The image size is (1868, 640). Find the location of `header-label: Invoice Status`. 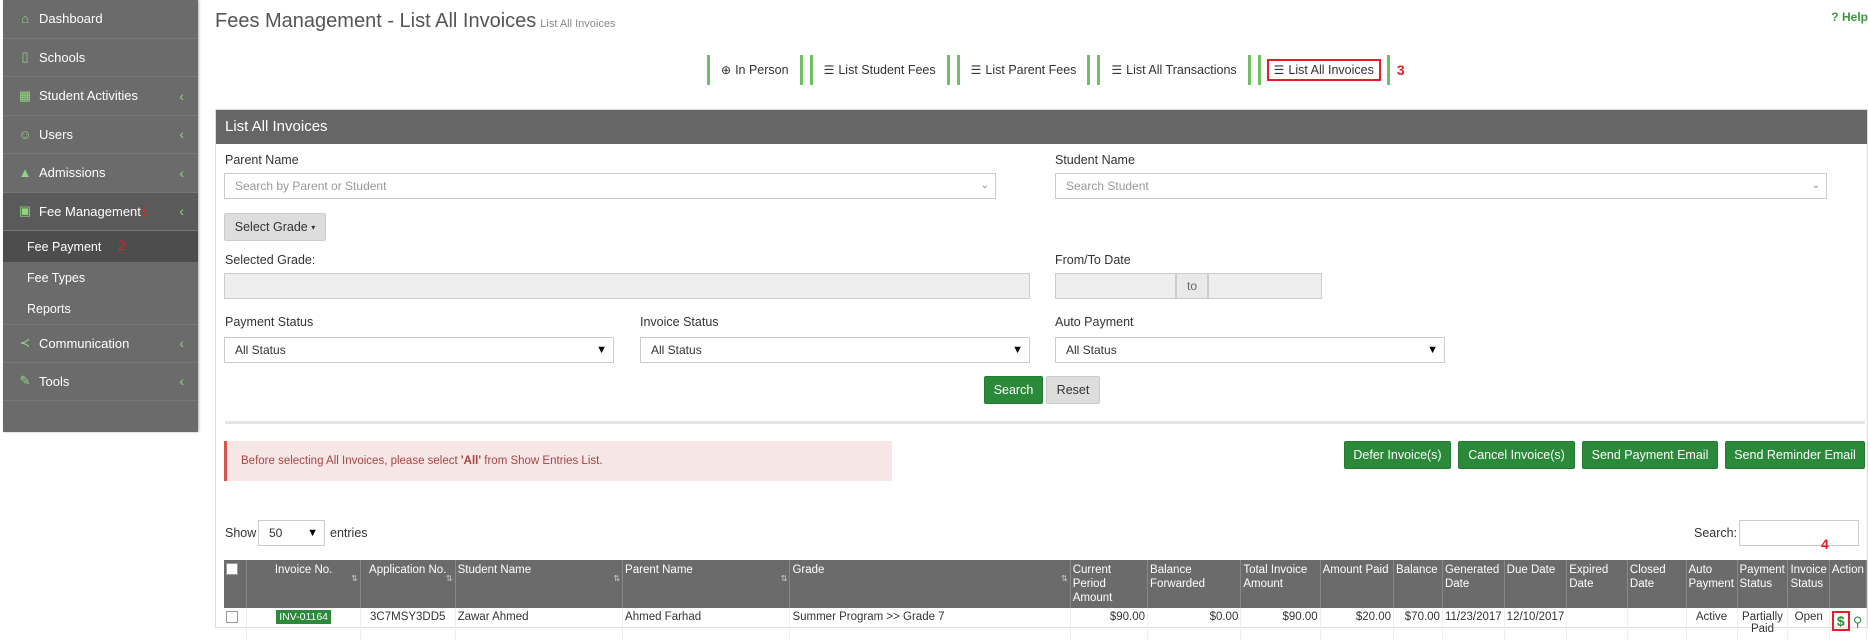

header-label: Invoice Status is located at coordinates (1808, 577).